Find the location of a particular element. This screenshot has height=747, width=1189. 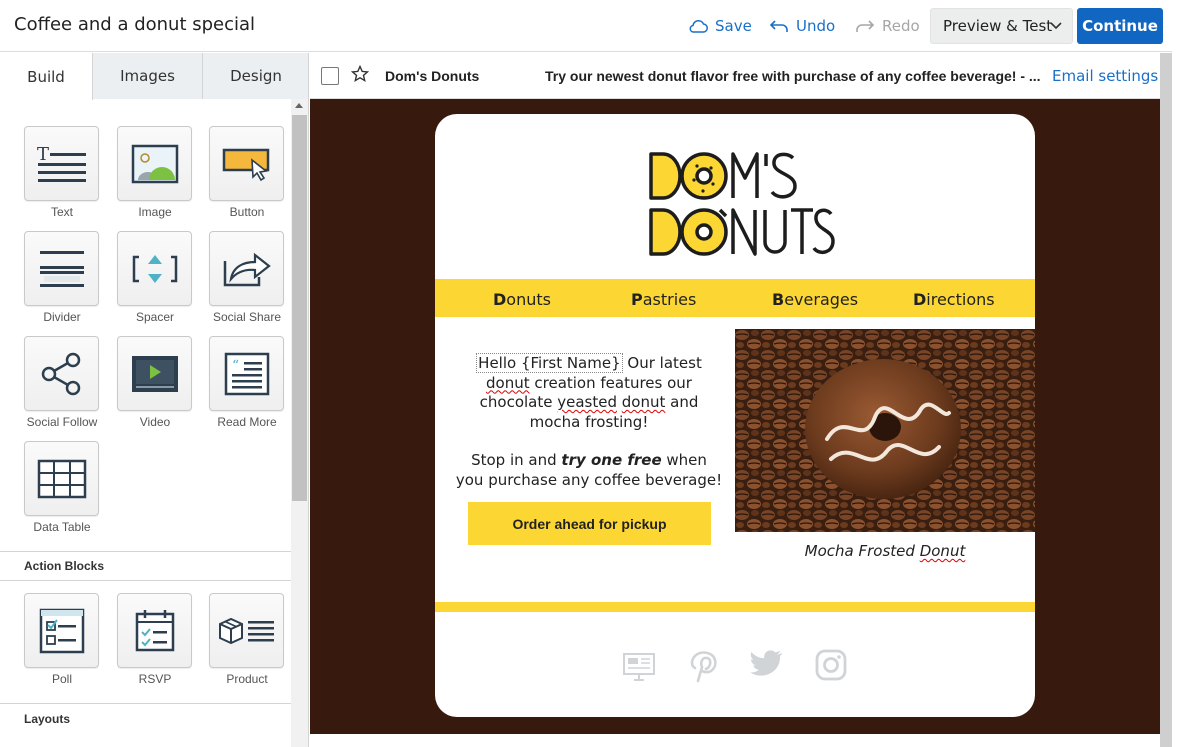

block-social-share: Social Share is located at coordinates (247, 277).